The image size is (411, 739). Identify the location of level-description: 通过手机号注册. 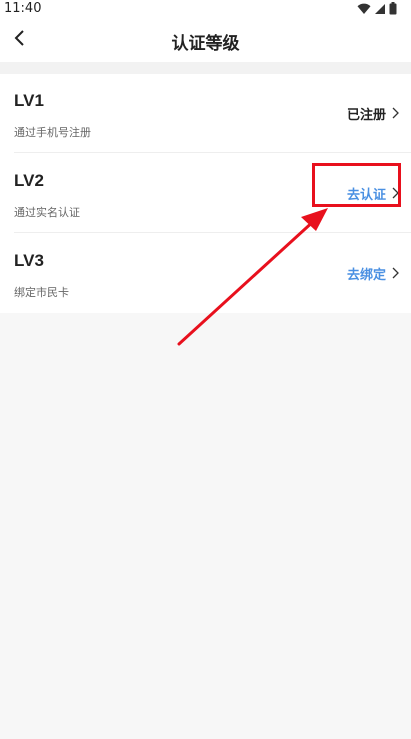
(52, 132).